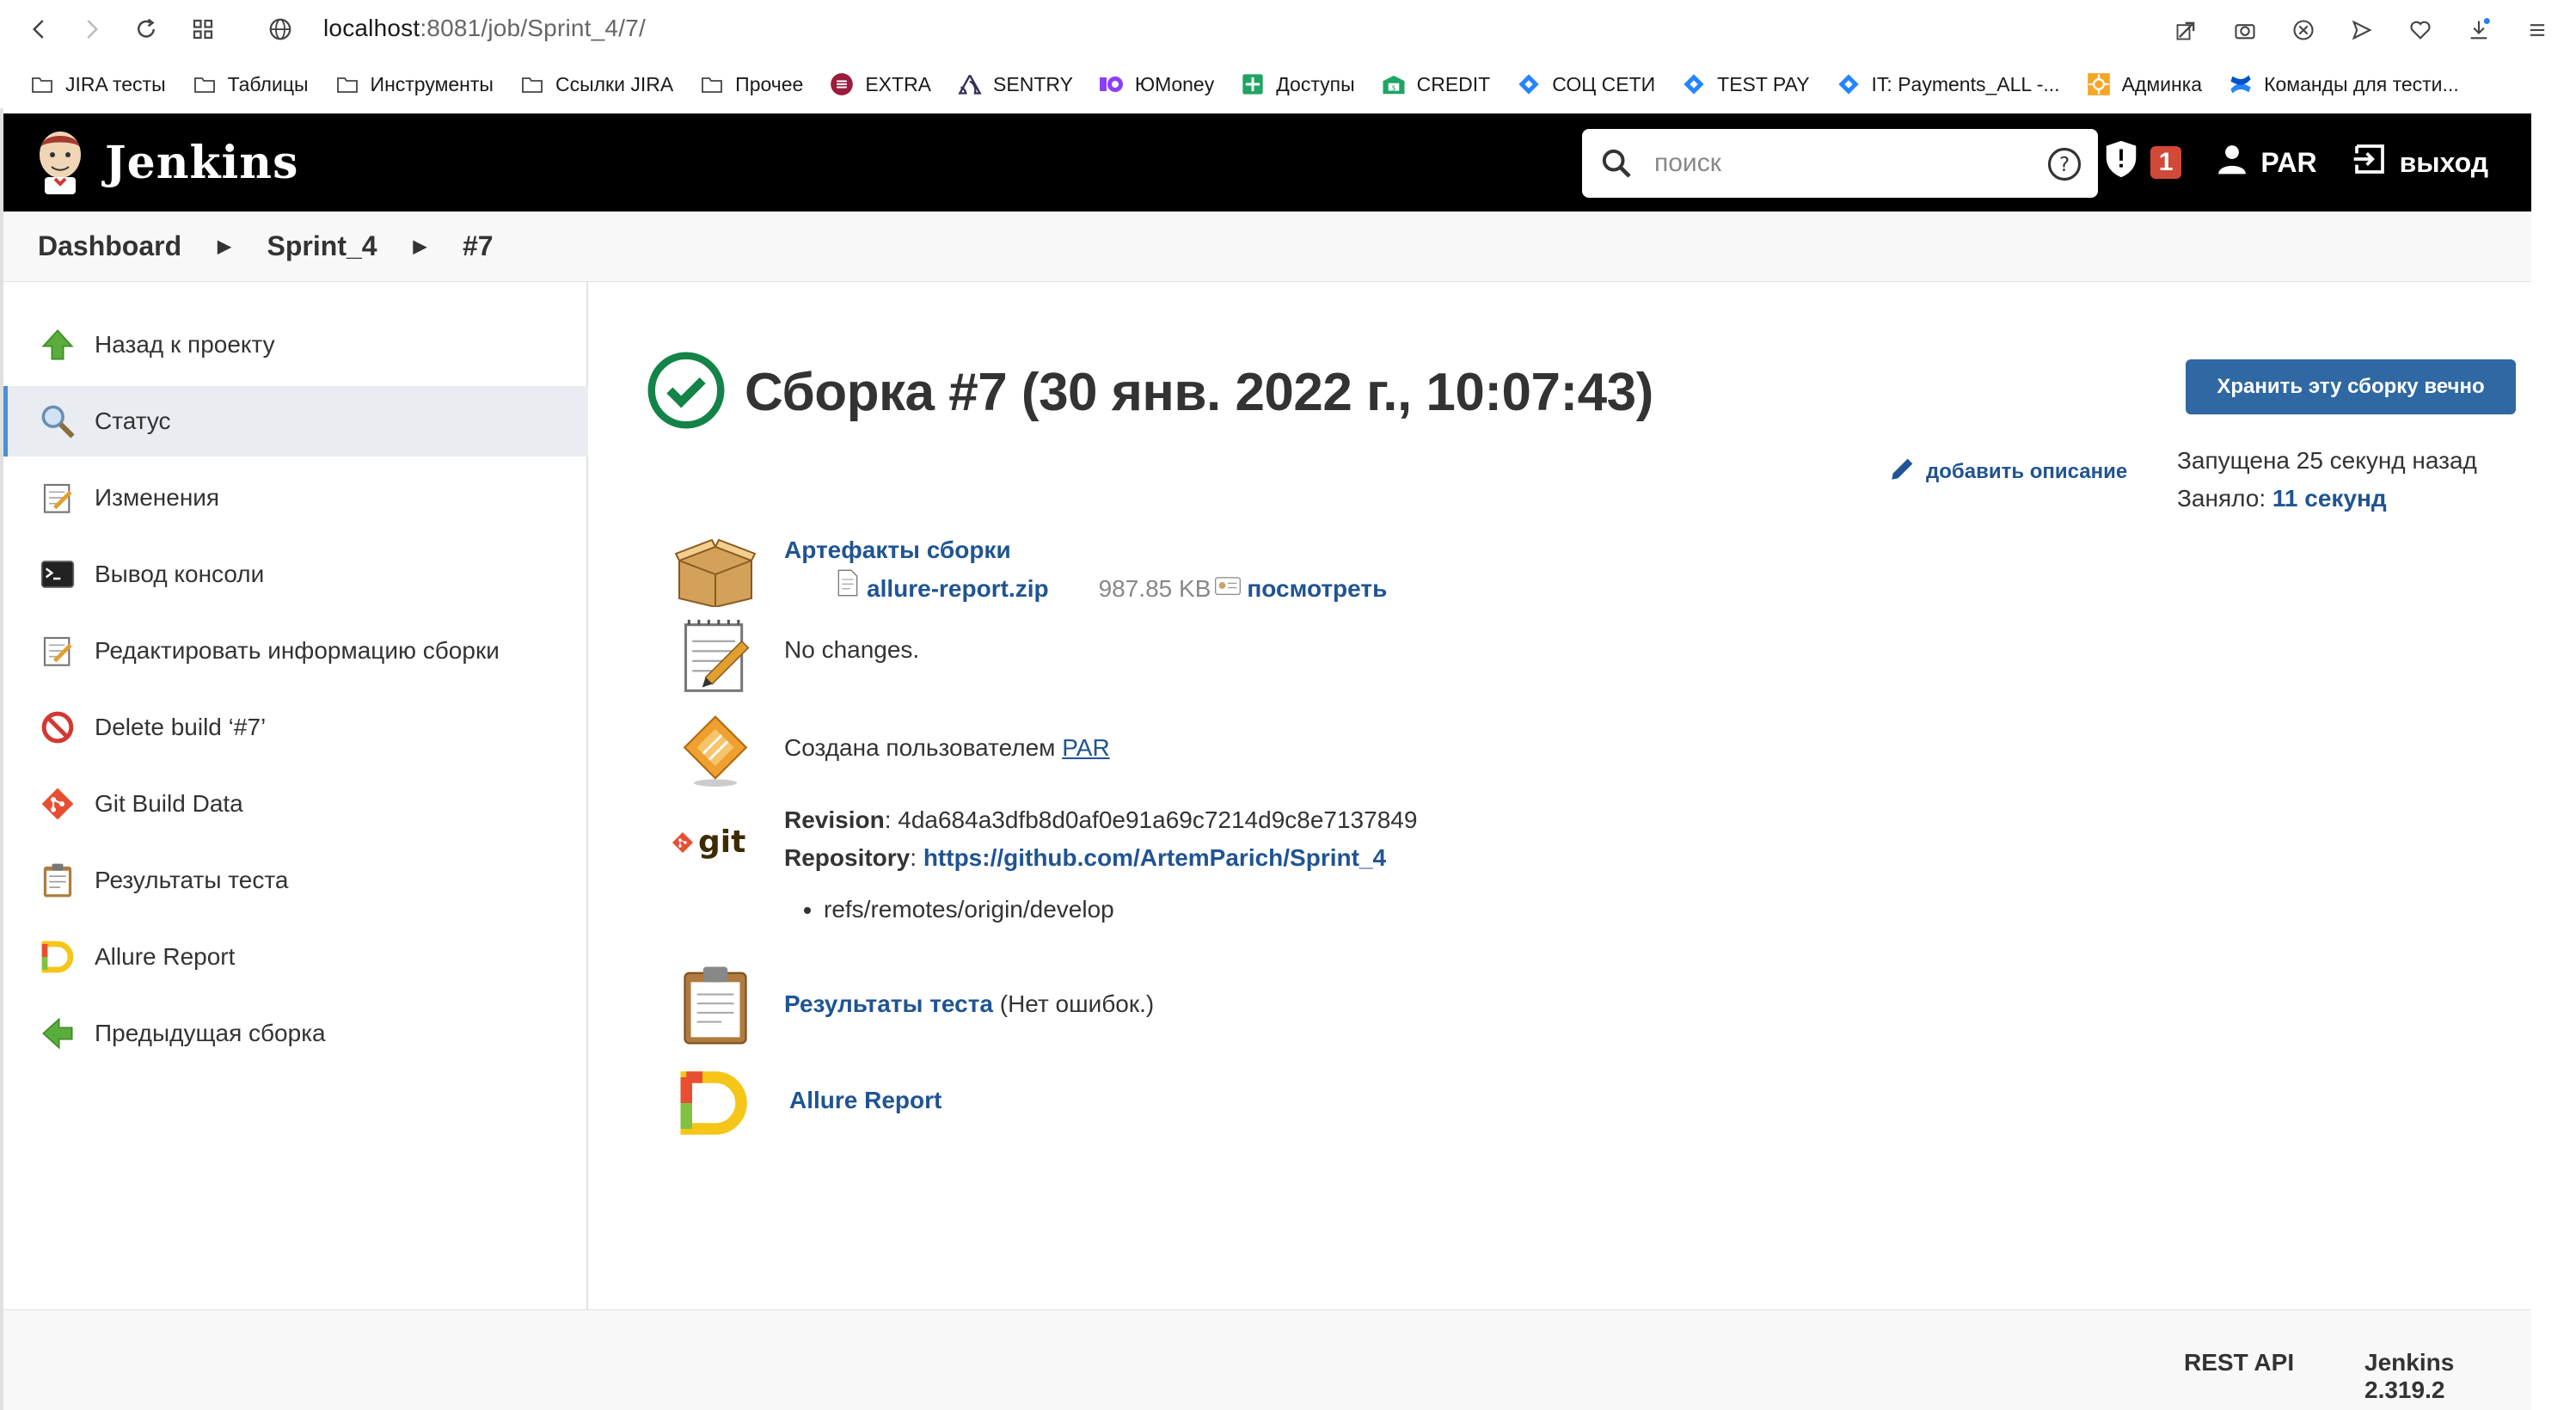  Describe the element at coordinates (1585, 84) in the screenshot. I see `bookmark-social: СОЦ СЕТИ` at that location.